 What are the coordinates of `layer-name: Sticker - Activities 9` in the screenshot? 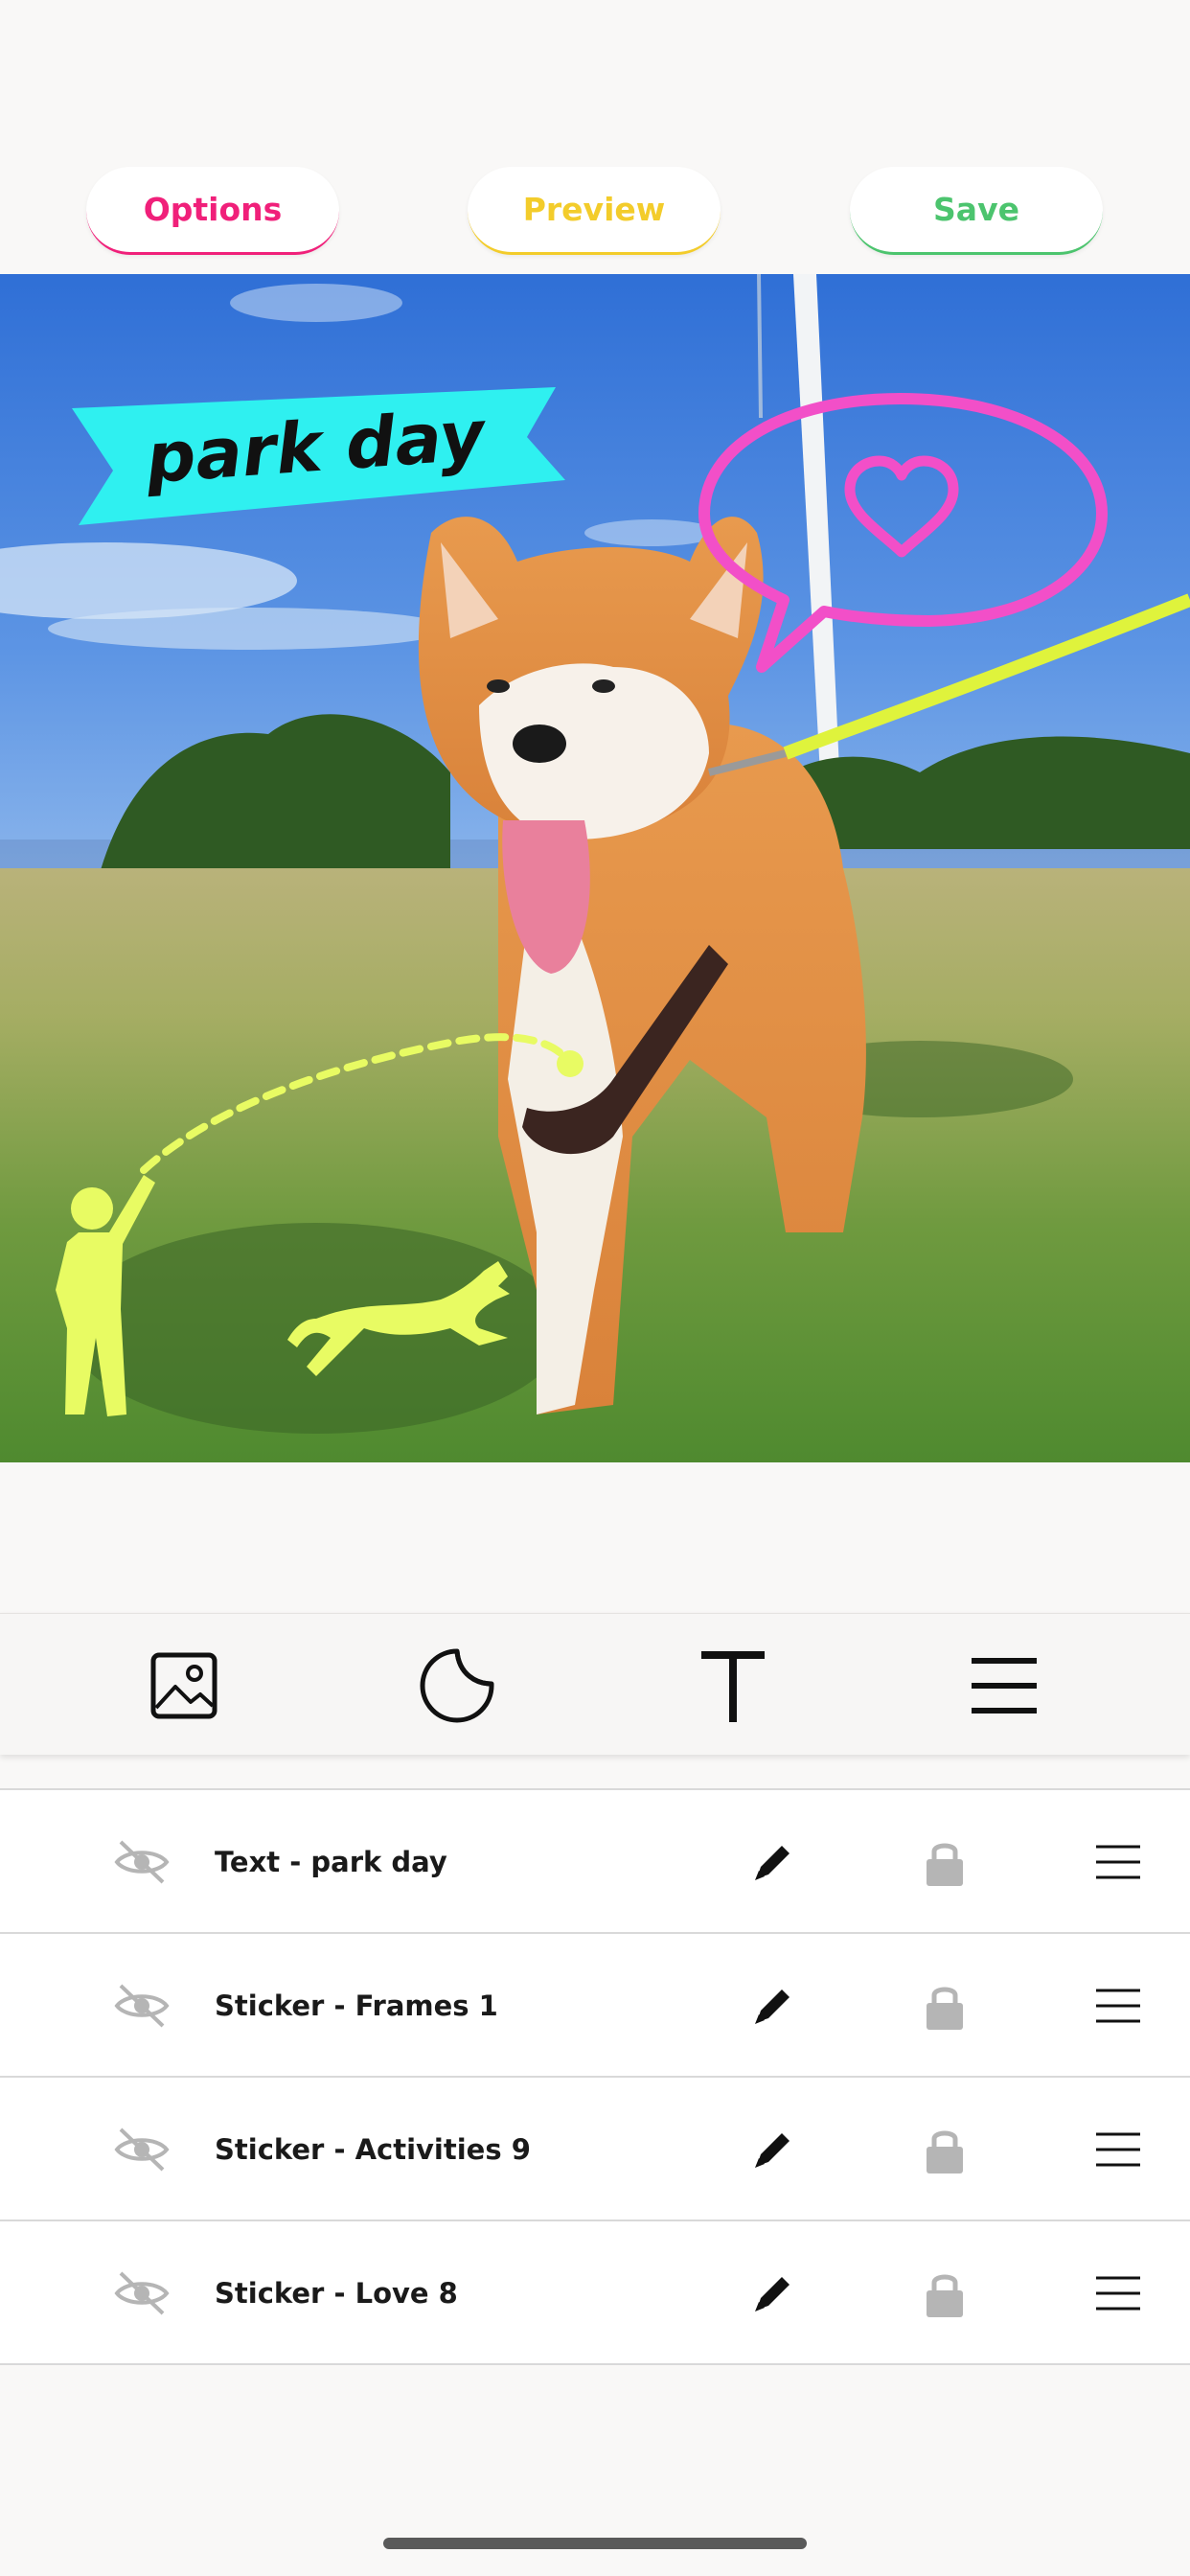 It's located at (373, 2149).